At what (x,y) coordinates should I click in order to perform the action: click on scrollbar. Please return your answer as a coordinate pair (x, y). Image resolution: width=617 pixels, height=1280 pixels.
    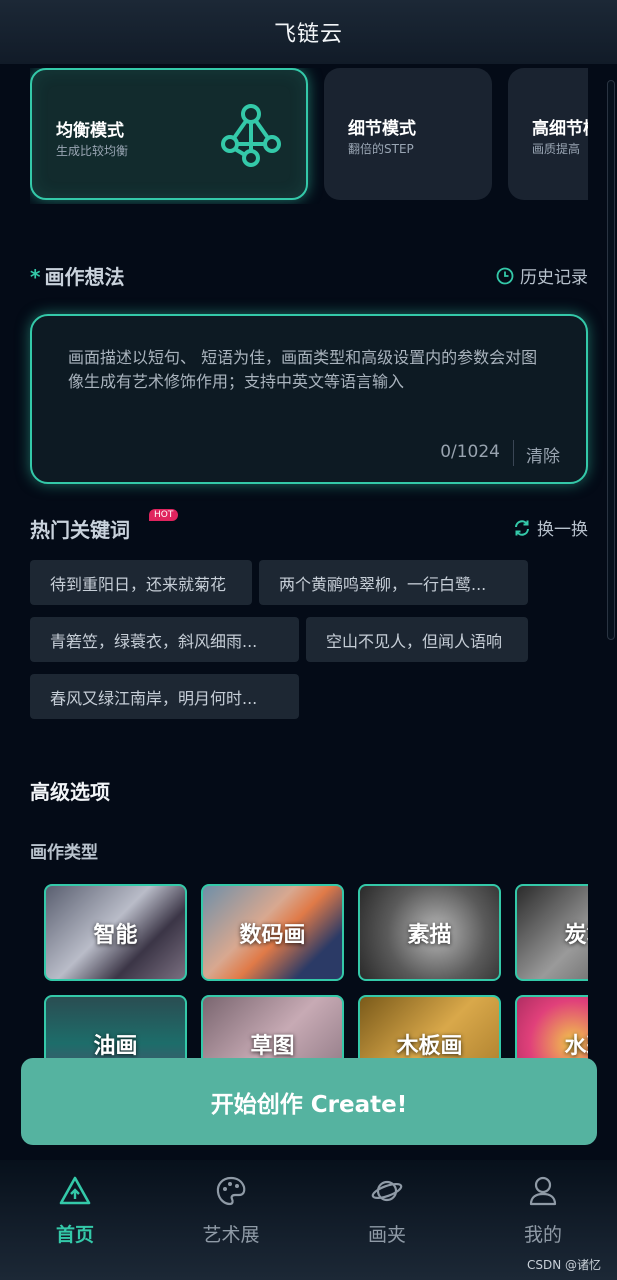
    Looking at the image, I should click on (611, 360).